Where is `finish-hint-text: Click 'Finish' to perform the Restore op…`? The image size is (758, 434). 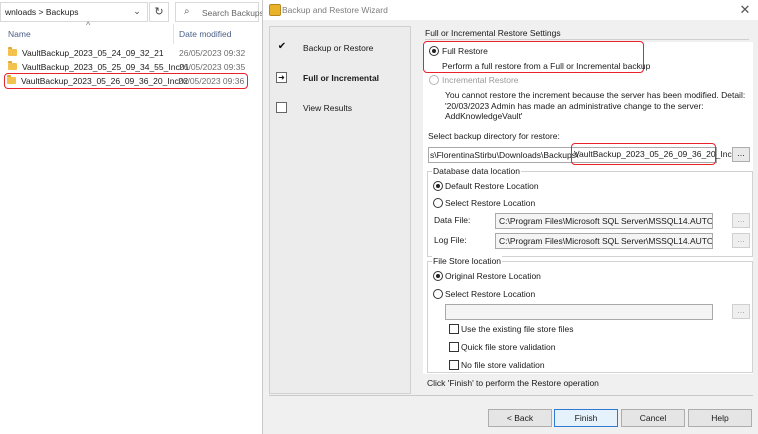 finish-hint-text: Click 'Finish' to perform the Restore op… is located at coordinates (513, 383).